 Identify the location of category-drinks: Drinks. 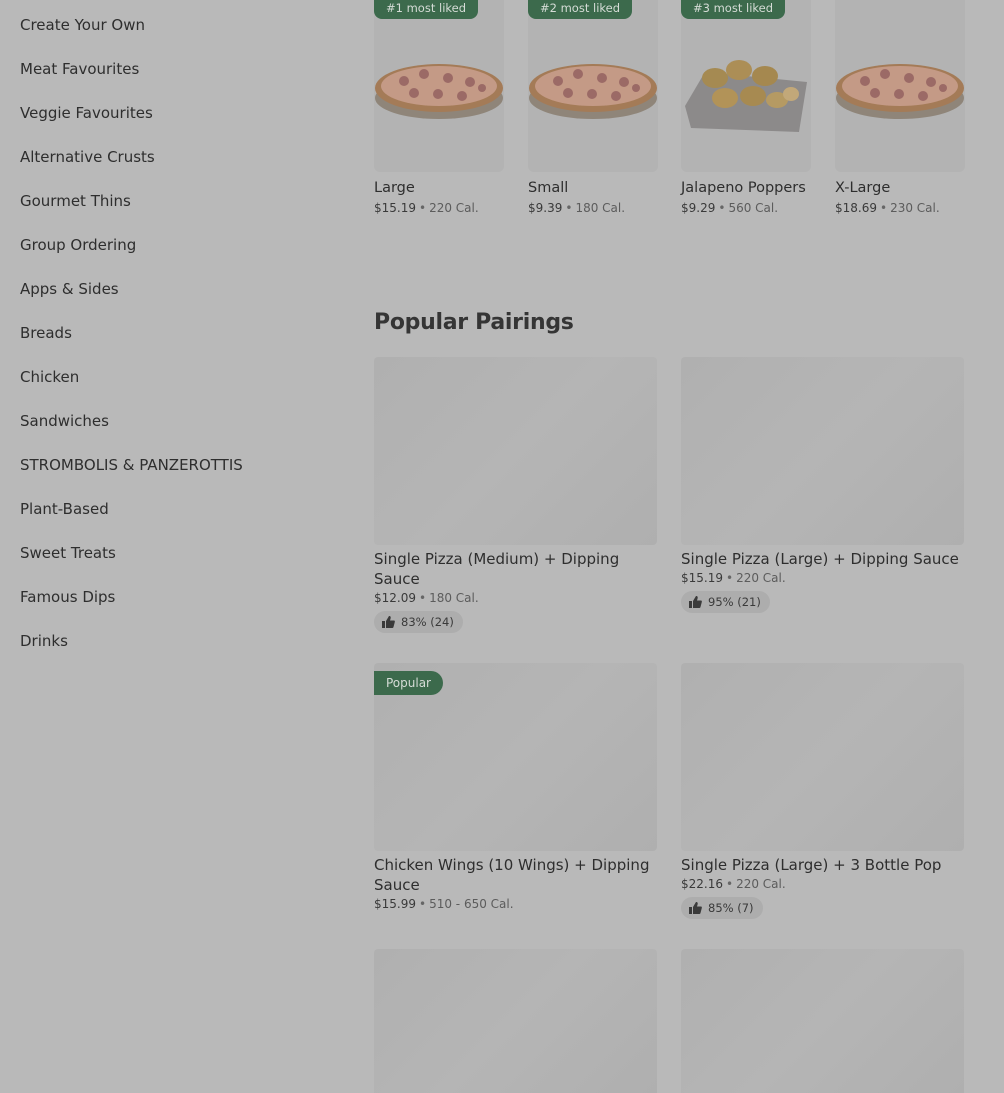
(44, 643).